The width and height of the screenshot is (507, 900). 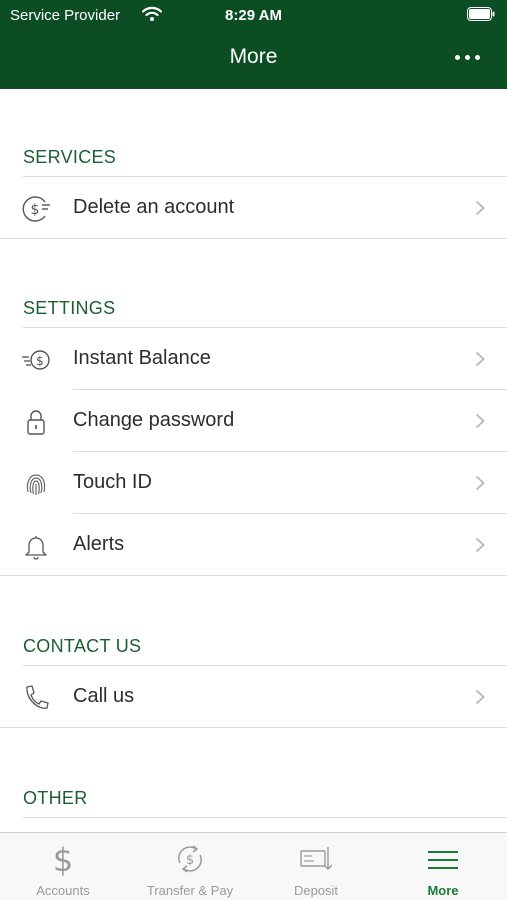 I want to click on dollar-icon: $, so click(x=63, y=859).